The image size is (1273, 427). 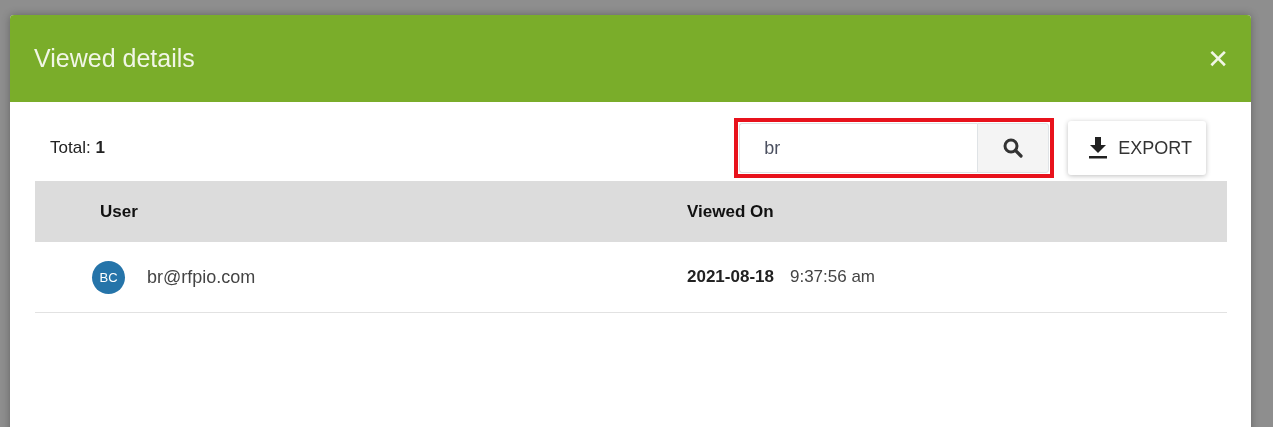 What do you see at coordinates (119, 211) in the screenshot?
I see `column-header: User` at bounding box center [119, 211].